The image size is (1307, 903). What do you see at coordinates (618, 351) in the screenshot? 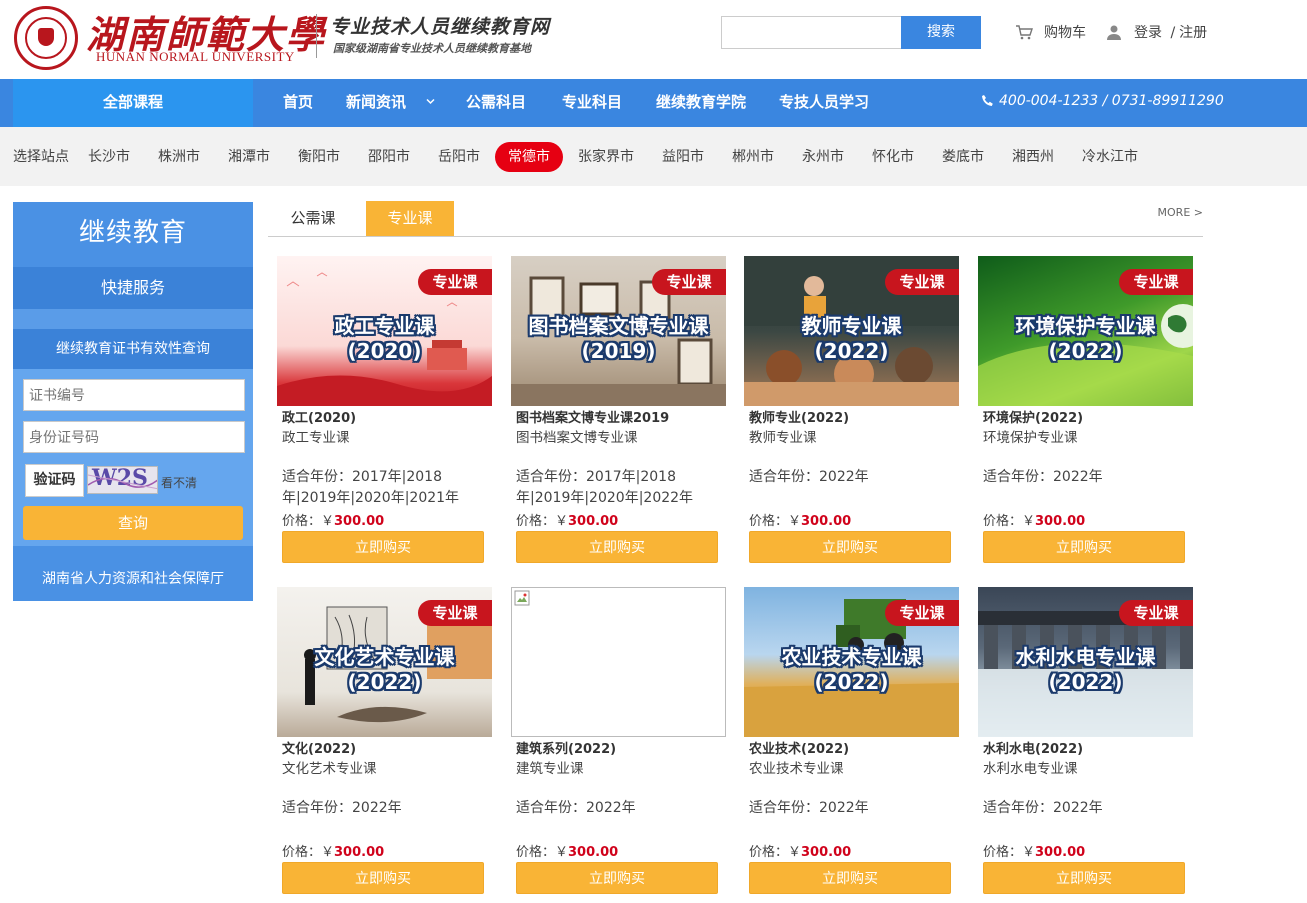
I see `thumbnail-title-line-2: (2019)` at bounding box center [618, 351].